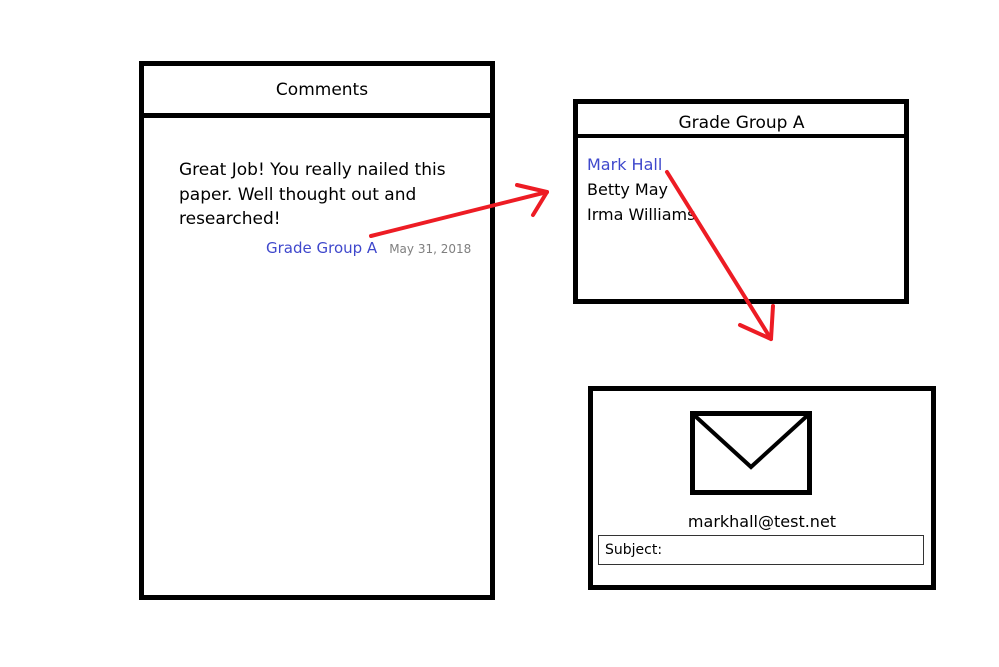  What do you see at coordinates (761, 550) in the screenshot?
I see `subject-field: Subject:` at bounding box center [761, 550].